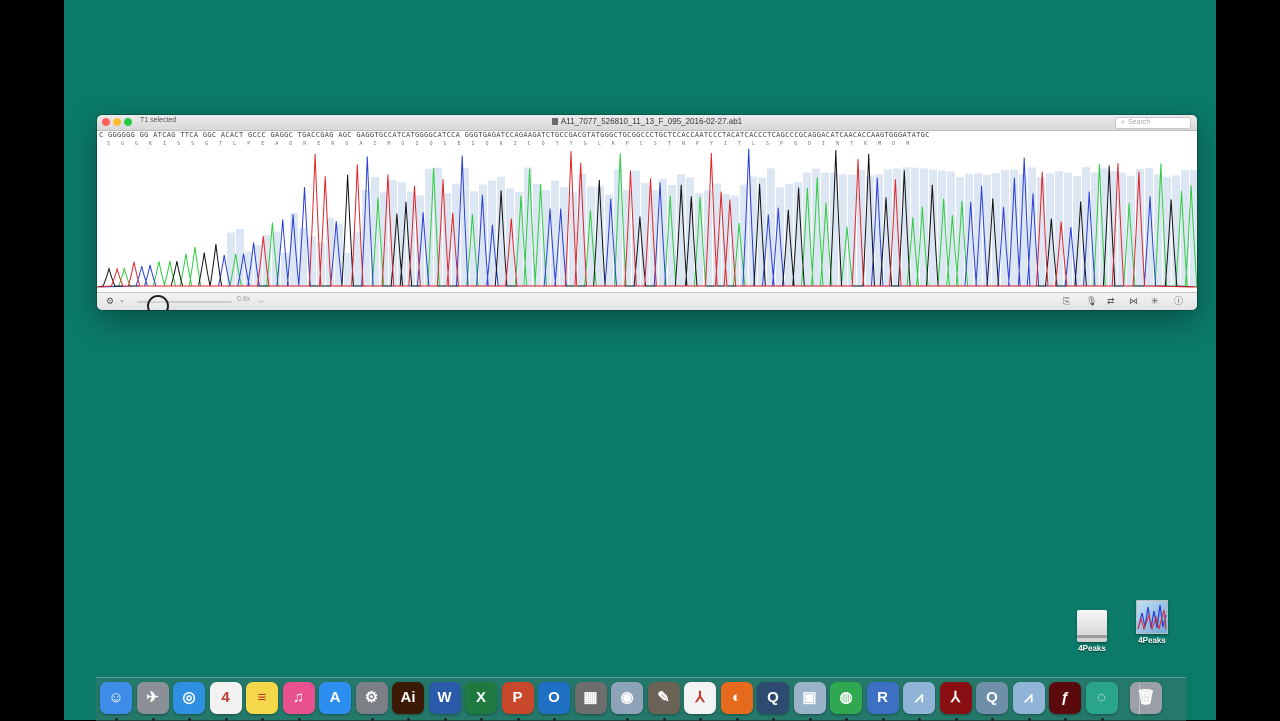 The width and height of the screenshot is (1280, 721). I want to click on drive-icon, so click(1092, 626).